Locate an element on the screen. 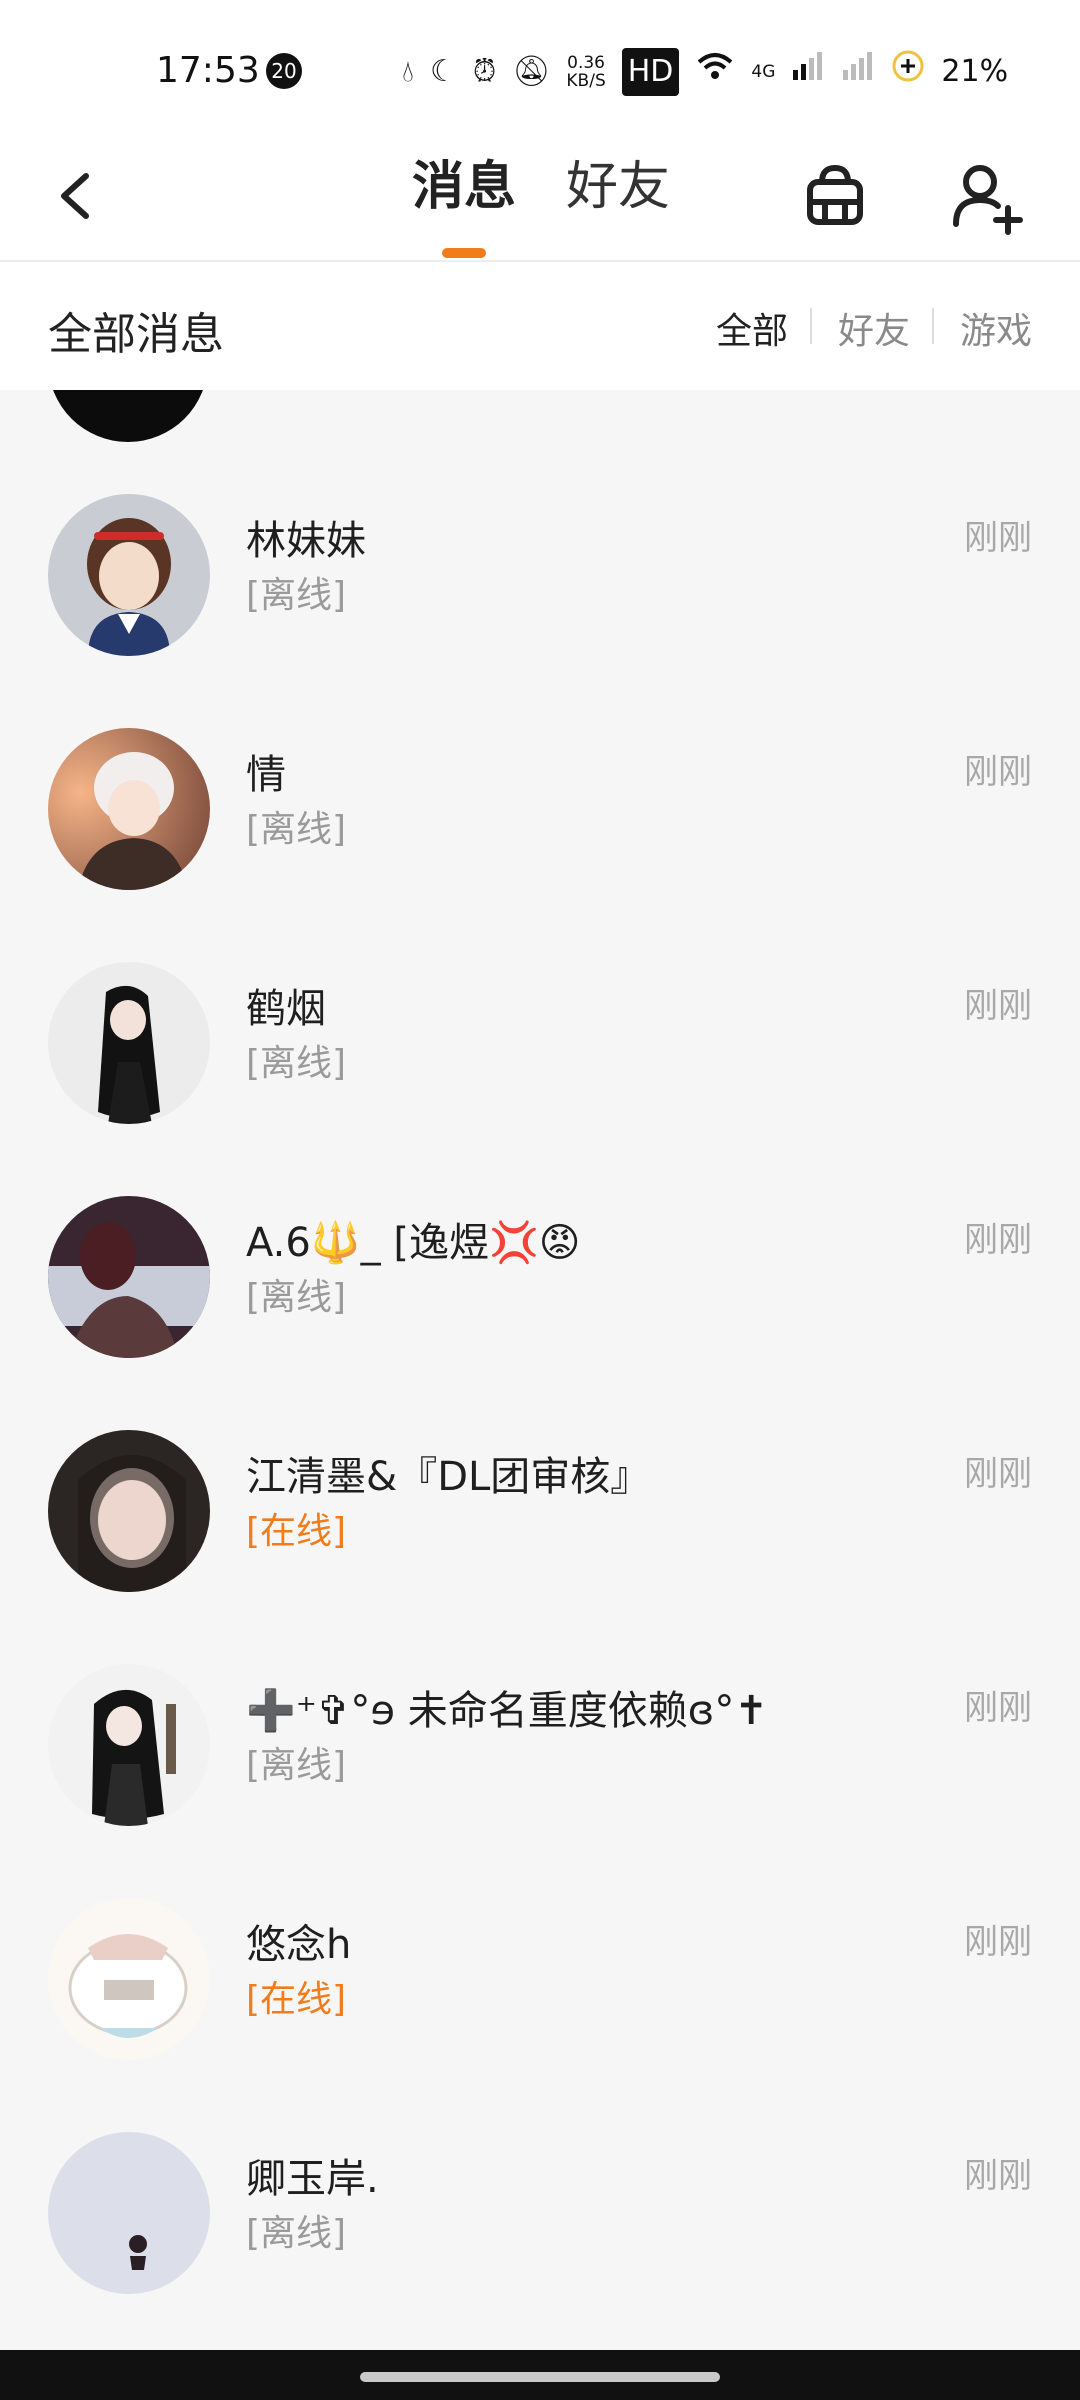 The image size is (1080, 2400). list-item: A.6🔱_ [逸煜💢😡 [离线] 刚刚 is located at coordinates (540, 1225).